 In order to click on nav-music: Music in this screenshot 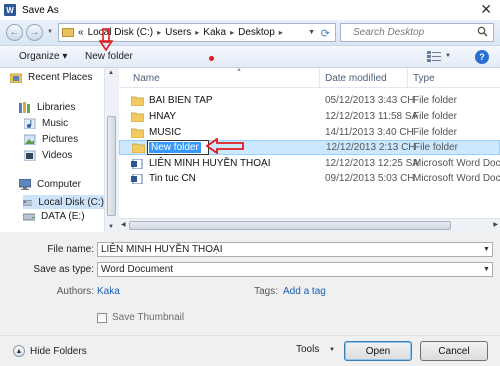, I will do `click(46, 123)`.